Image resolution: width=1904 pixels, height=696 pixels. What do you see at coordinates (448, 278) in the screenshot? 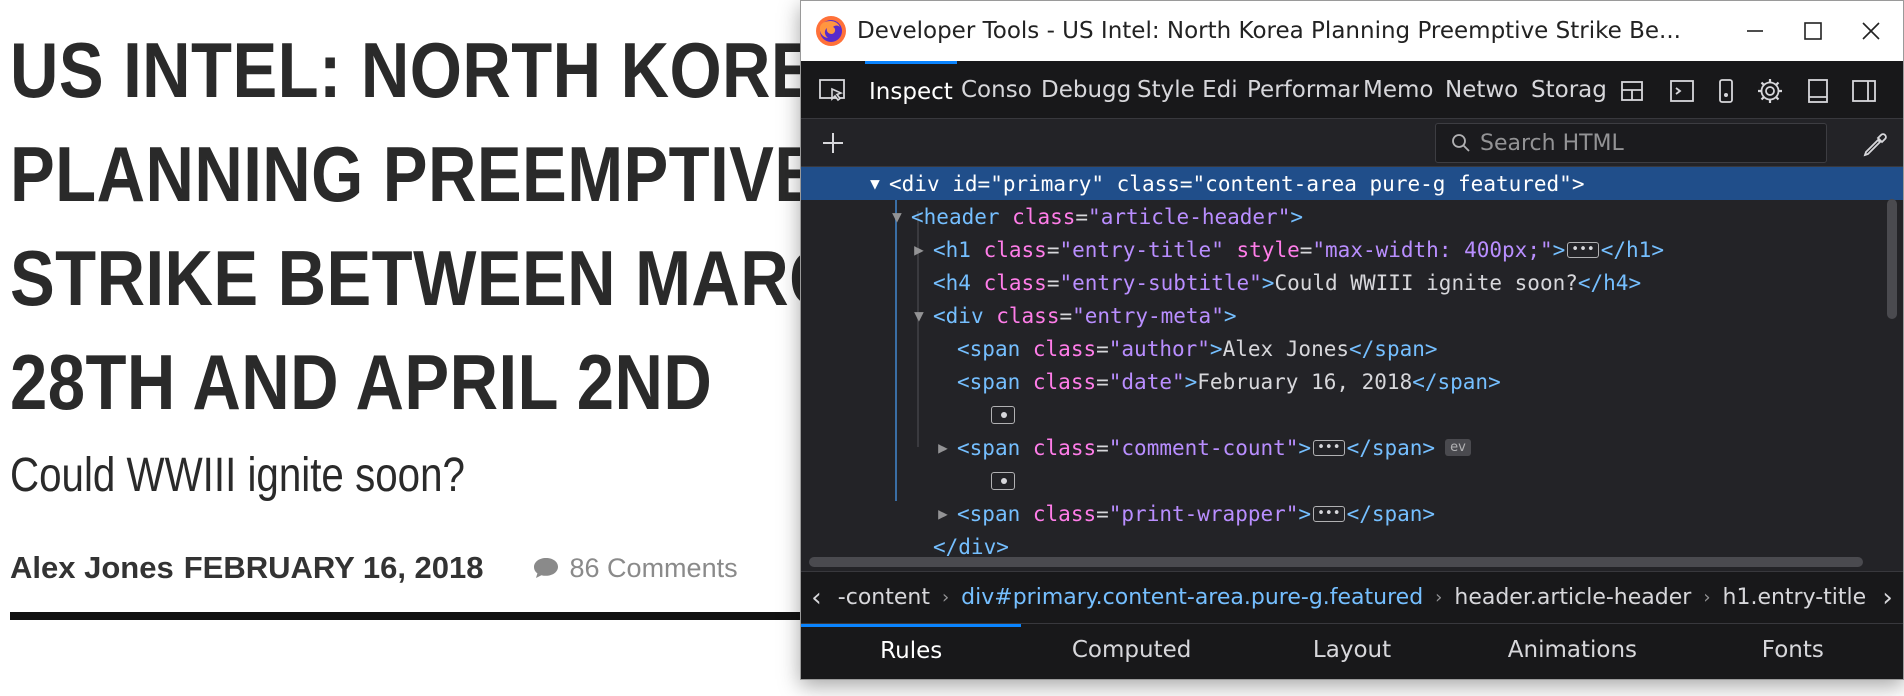
I see `headline-line: STRIKE BETWEEN MARCH` at bounding box center [448, 278].